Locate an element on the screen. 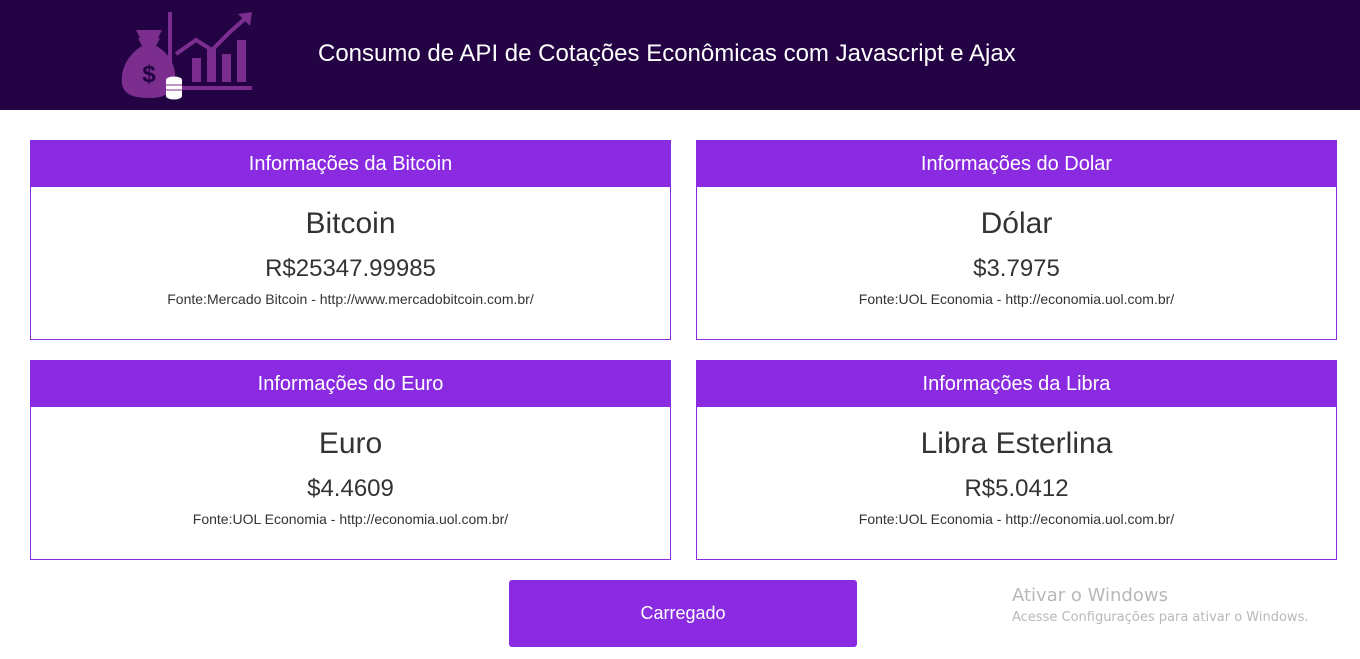 Image resolution: width=1360 pixels, height=659 pixels. card-heading: Informações da Bitcoin is located at coordinates (350, 164).